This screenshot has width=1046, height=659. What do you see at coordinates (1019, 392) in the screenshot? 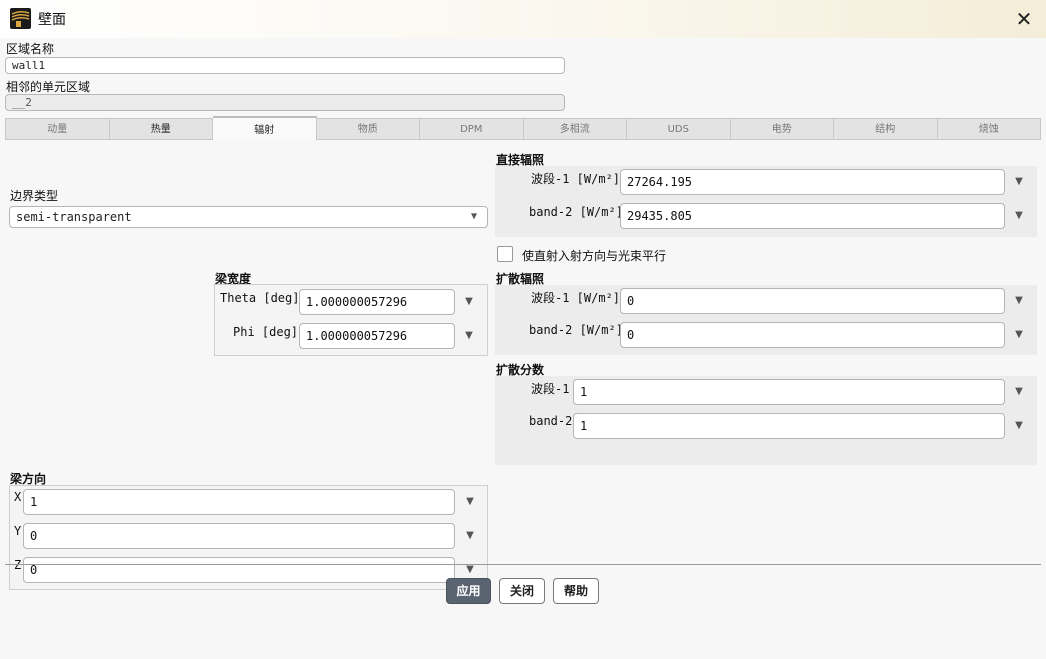
I see `fraction-band1-dropdown-icon: ▼` at bounding box center [1019, 392].